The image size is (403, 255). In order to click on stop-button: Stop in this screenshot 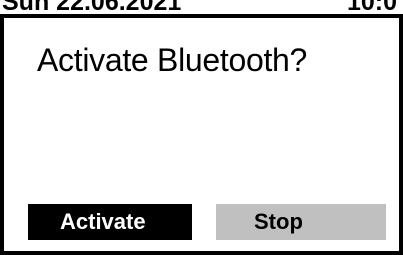, I will do `click(301, 222)`.